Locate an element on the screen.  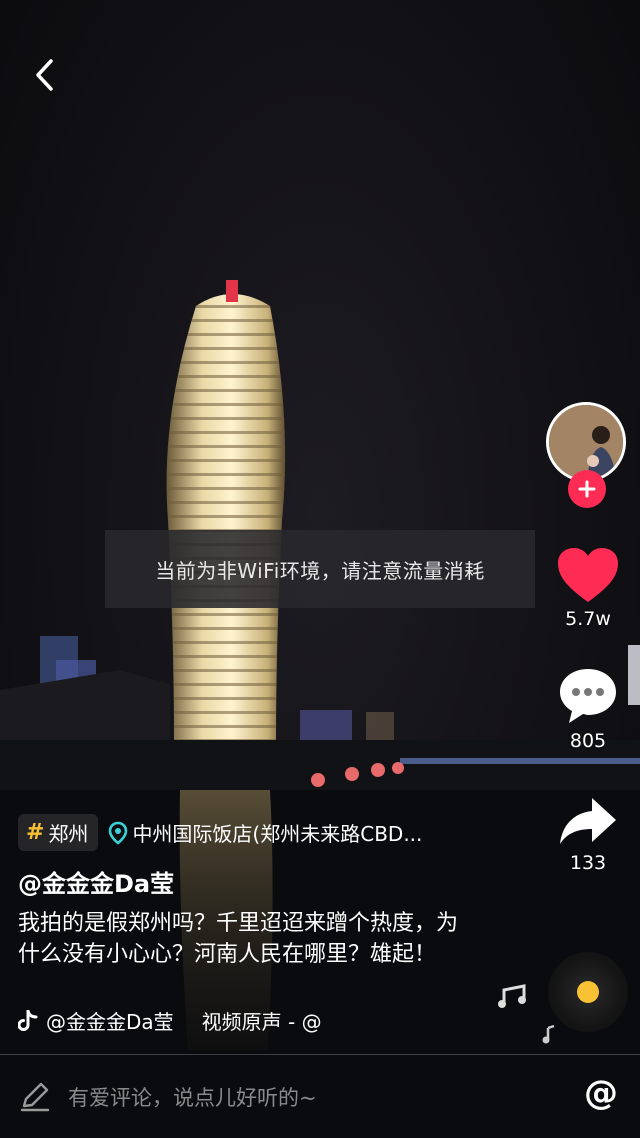
music-disc-button is located at coordinates (588, 992).